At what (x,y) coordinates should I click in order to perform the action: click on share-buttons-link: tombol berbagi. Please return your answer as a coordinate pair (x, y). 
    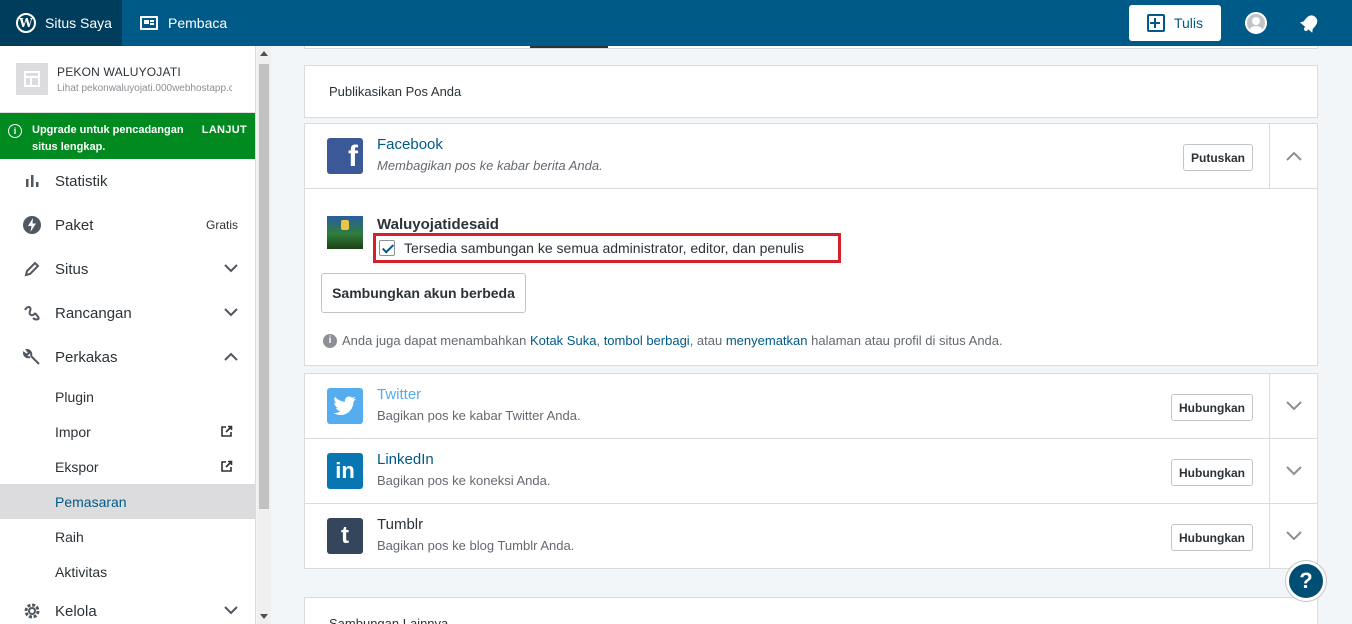
    Looking at the image, I should click on (647, 340).